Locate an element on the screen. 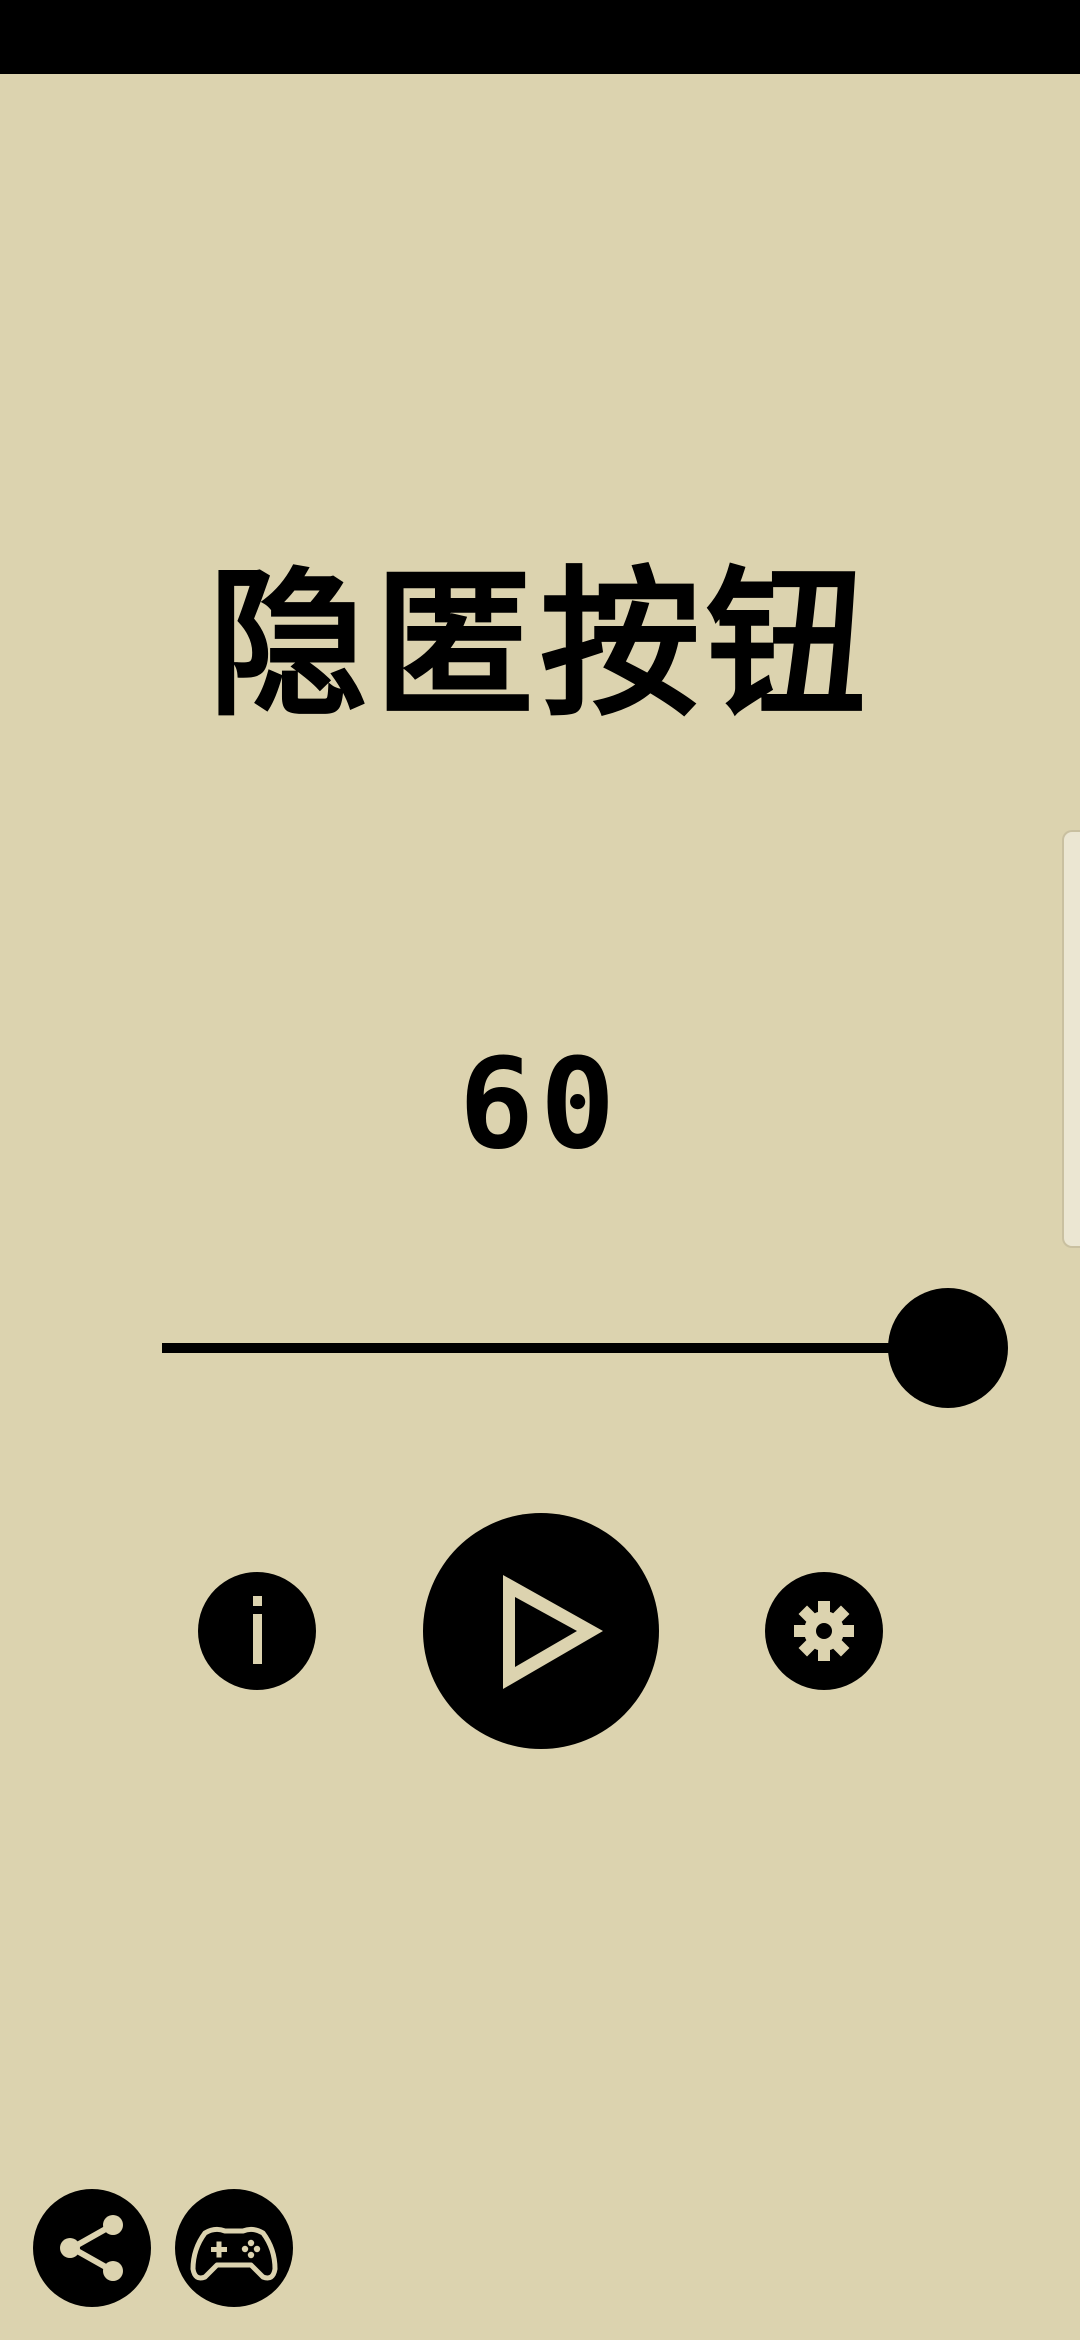  share-button is located at coordinates (92, 2248).